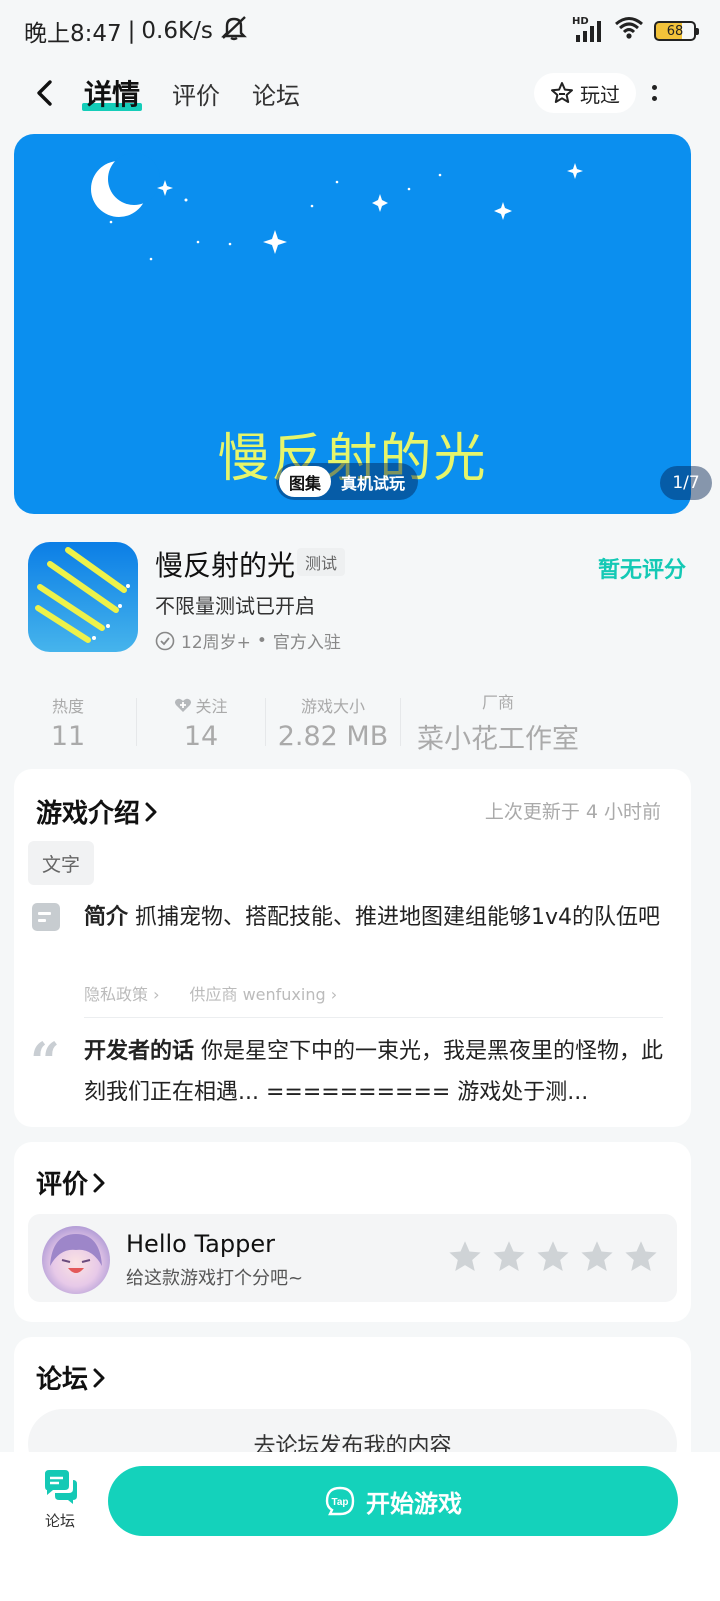 Image resolution: width=720 pixels, height=1601 pixels. What do you see at coordinates (225, 565) in the screenshot?
I see `game-name: 慢反射的光` at bounding box center [225, 565].